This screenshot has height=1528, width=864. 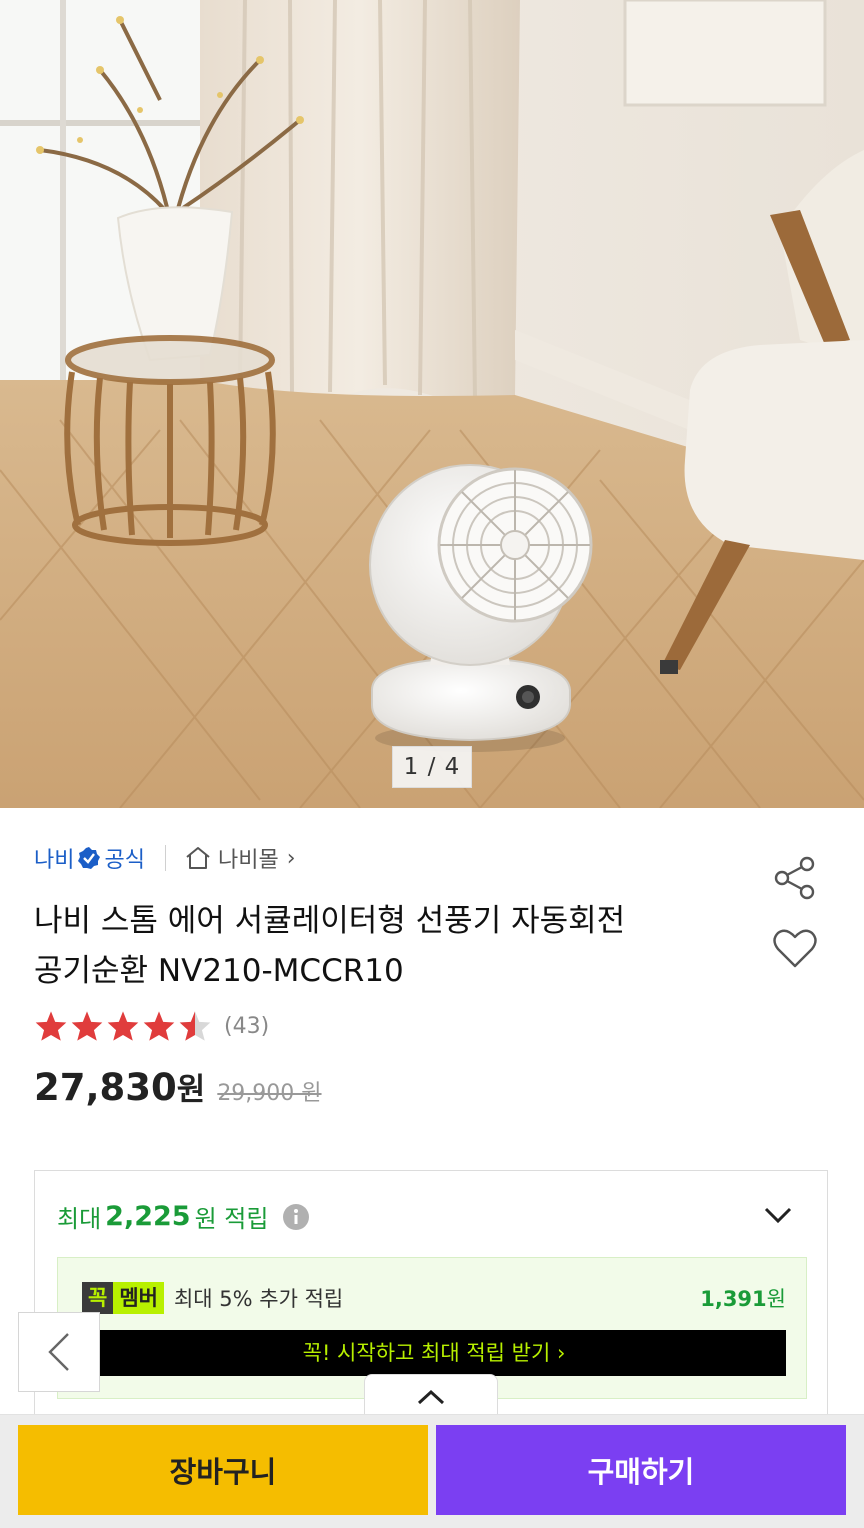 What do you see at coordinates (776, 1299) in the screenshot?
I see `member-amount-unit: 원` at bounding box center [776, 1299].